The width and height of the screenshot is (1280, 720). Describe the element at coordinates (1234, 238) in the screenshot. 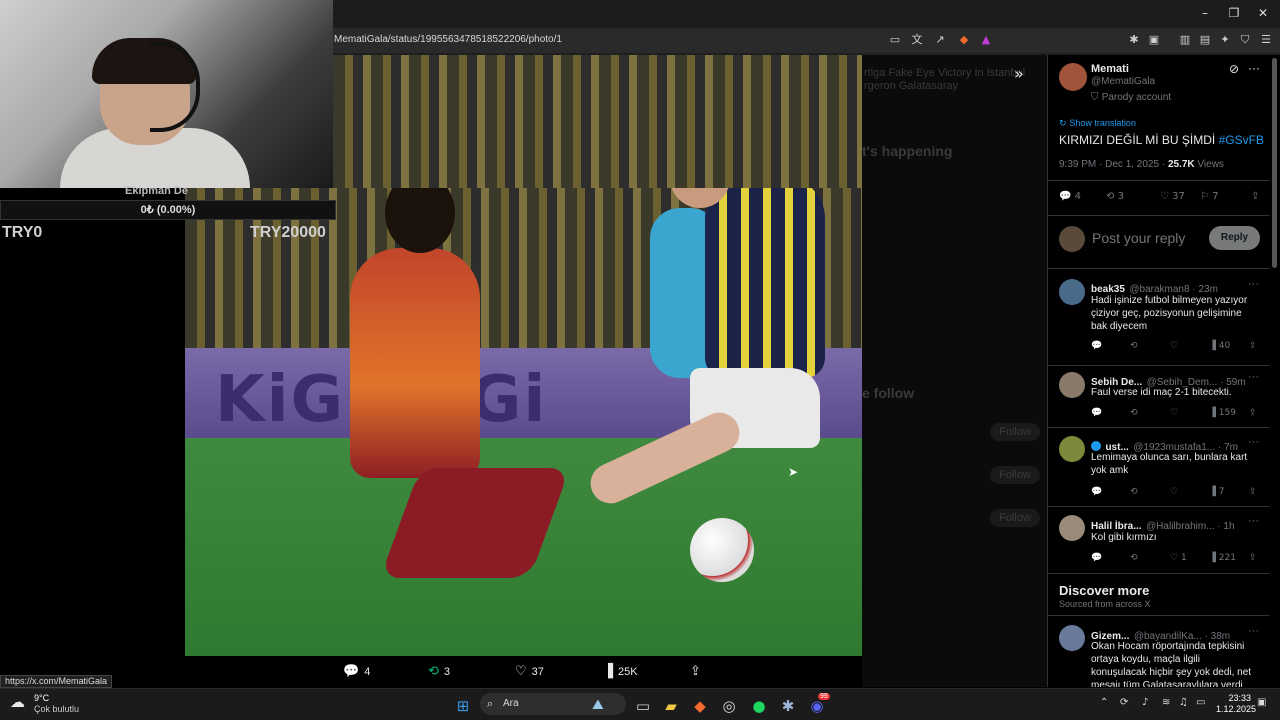

I see `reply-button: Reply` at that location.